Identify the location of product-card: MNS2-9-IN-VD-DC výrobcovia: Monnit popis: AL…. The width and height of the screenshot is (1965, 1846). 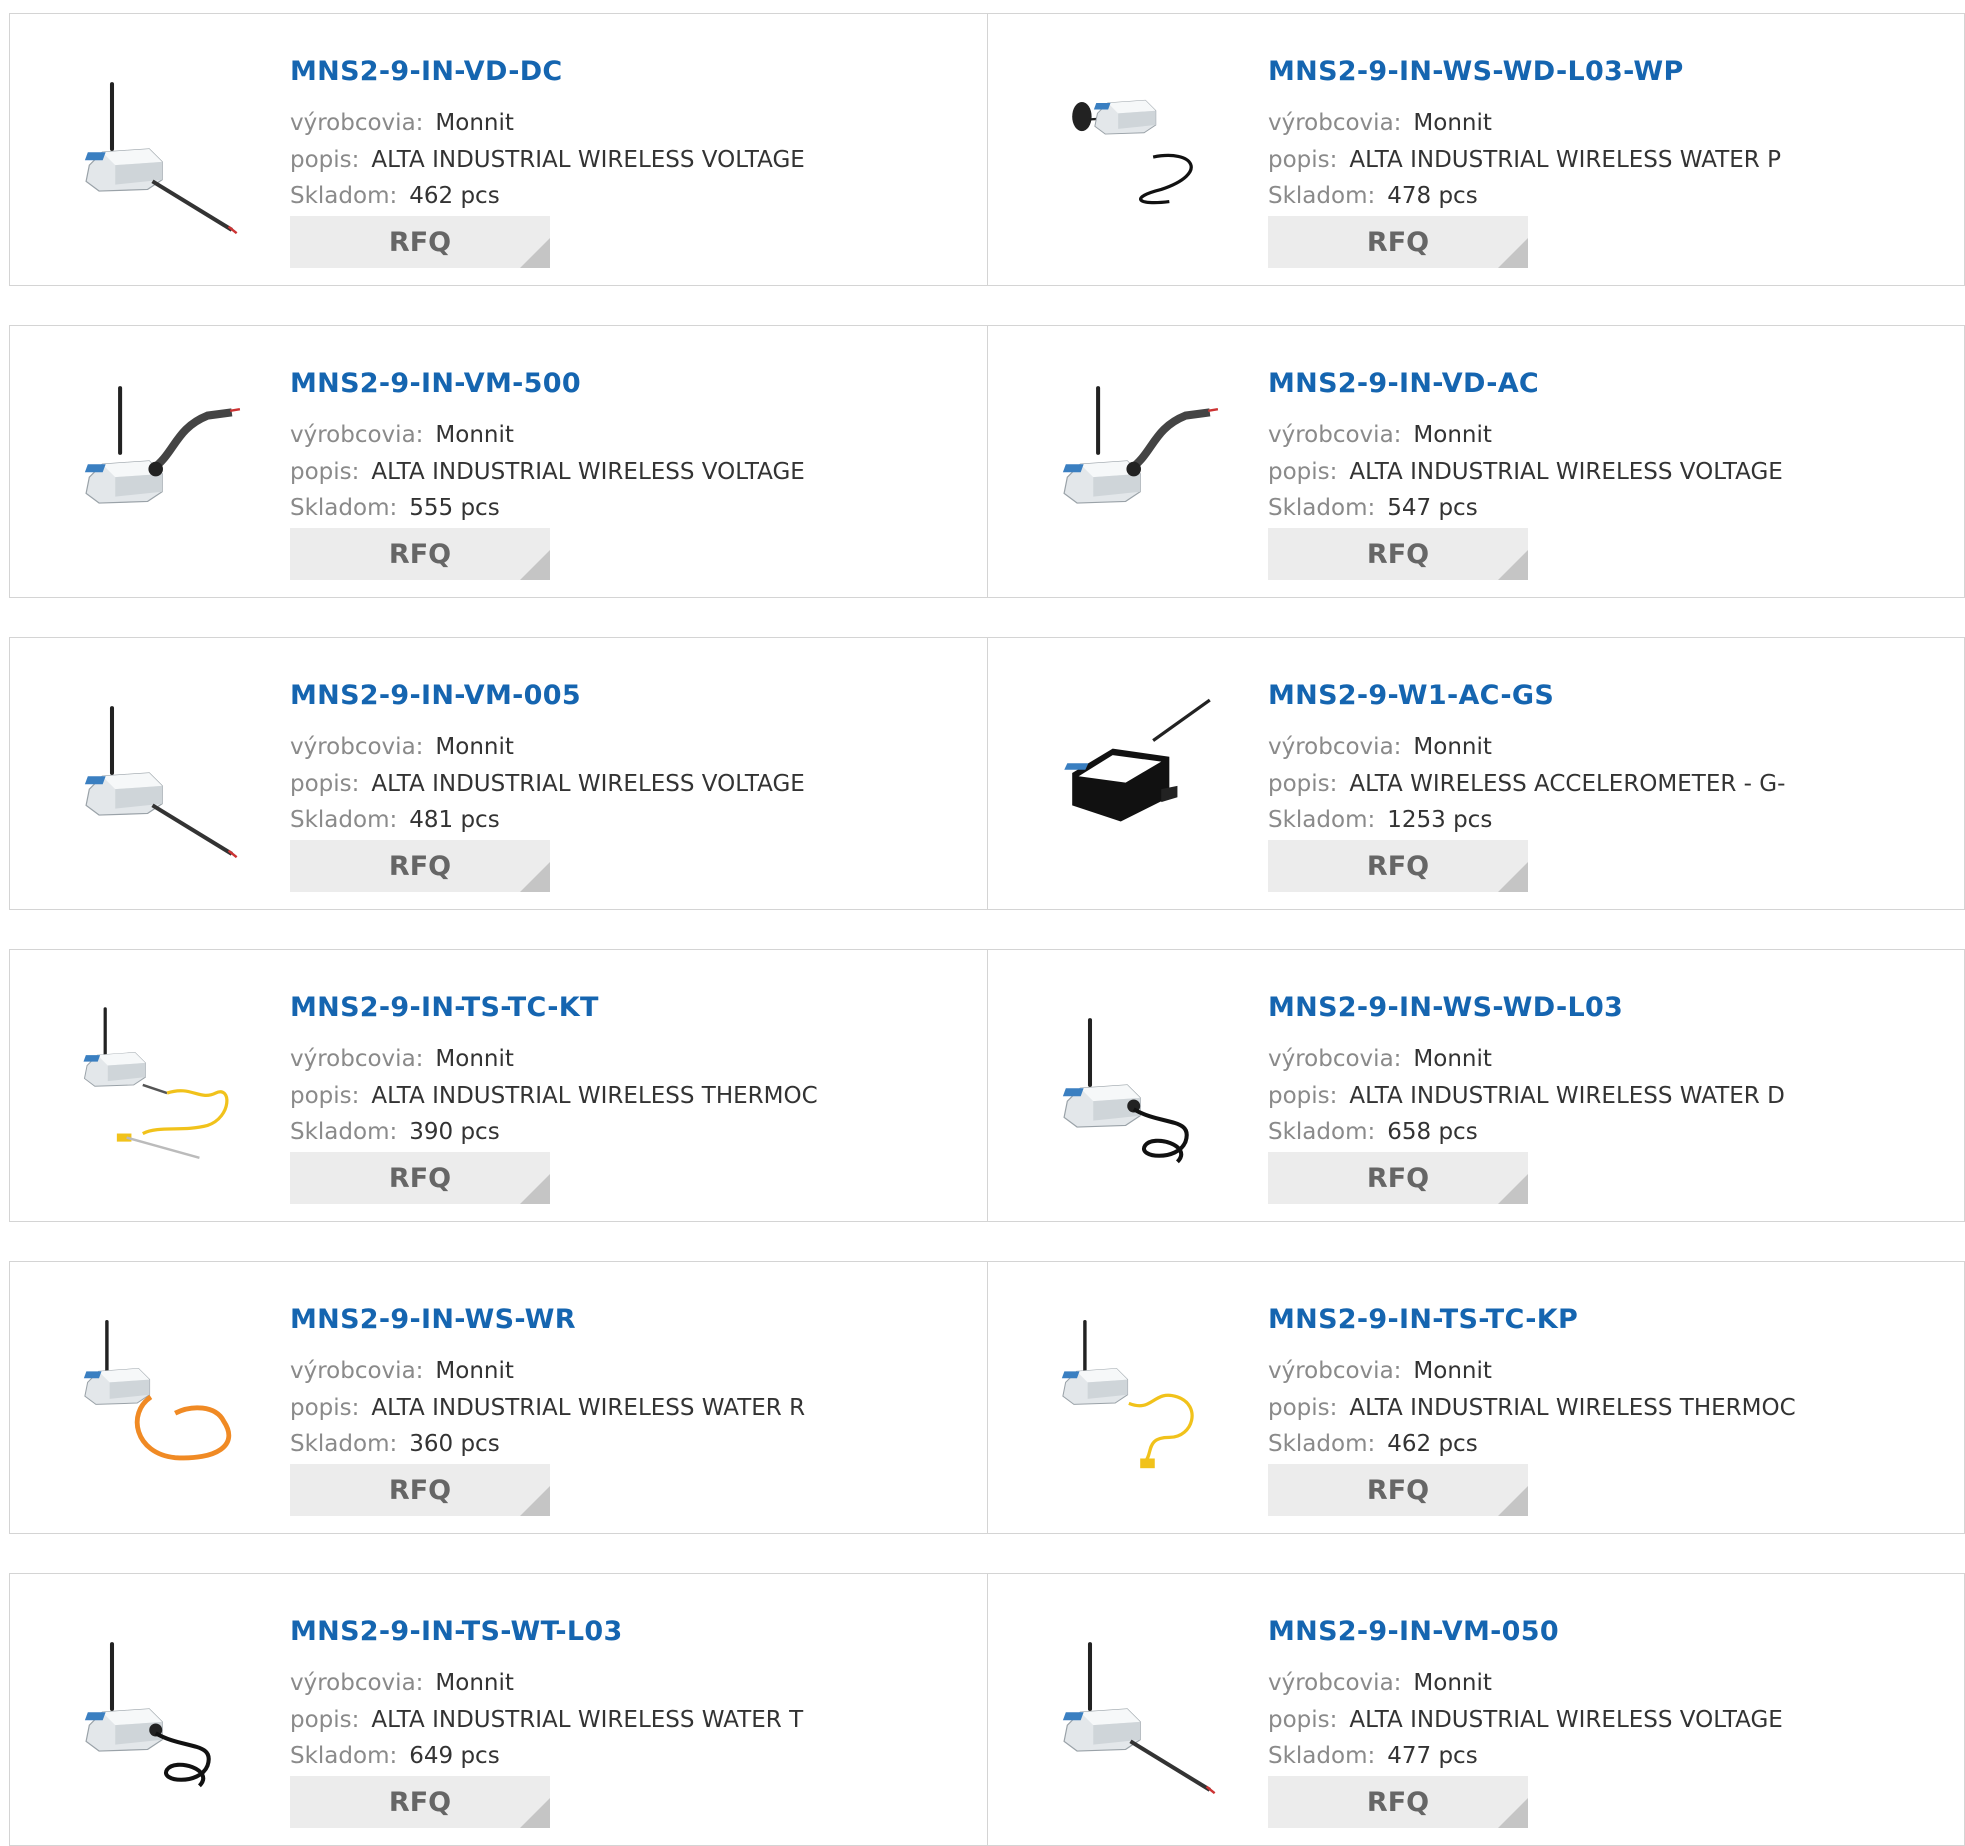
(499, 149).